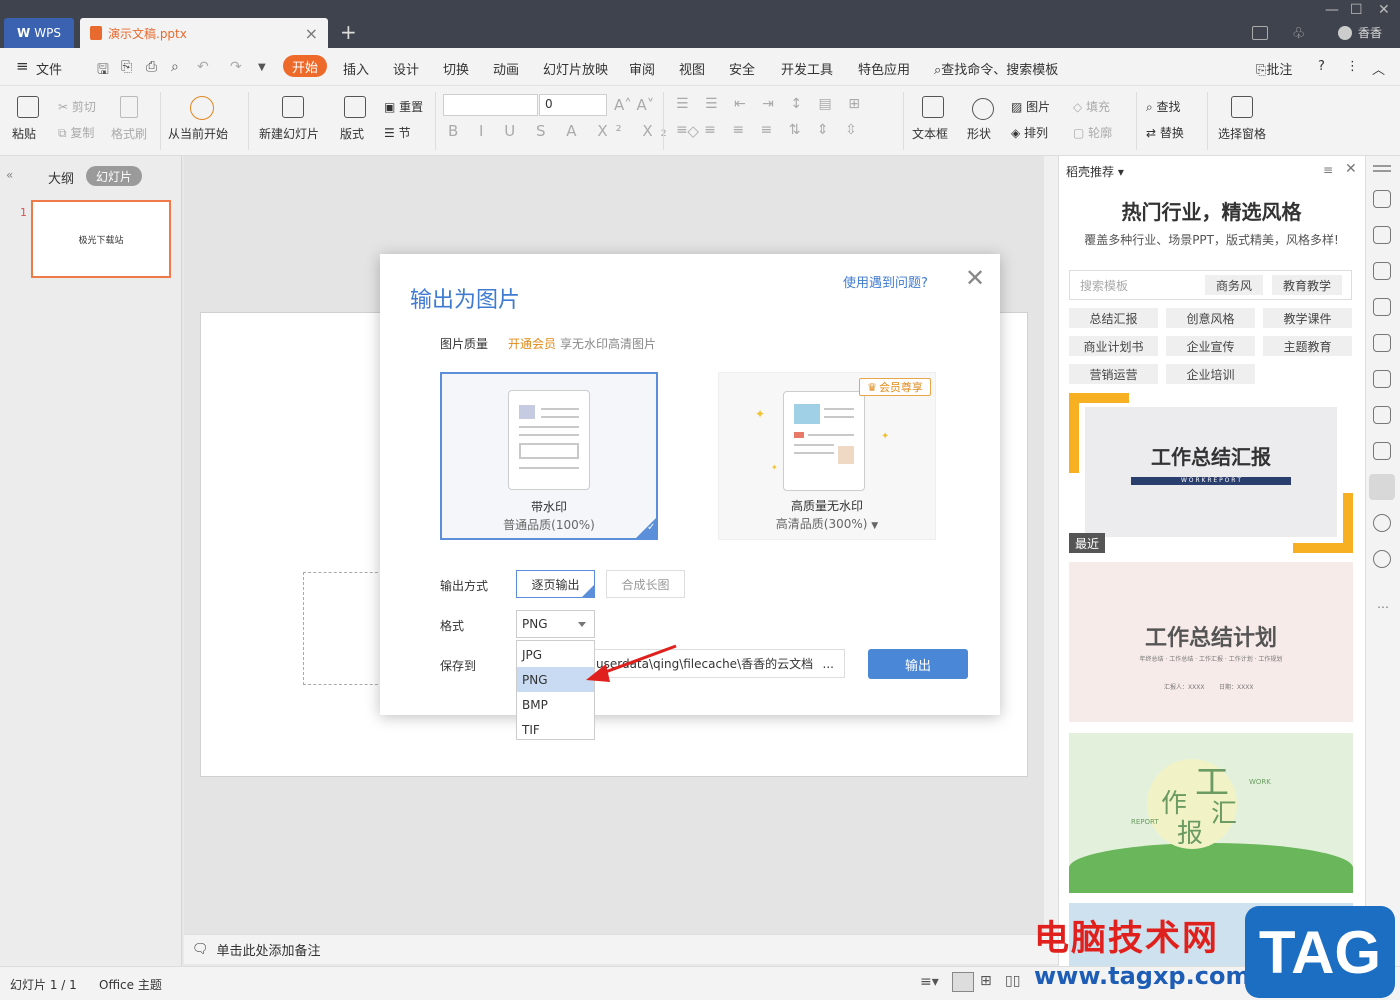 This screenshot has width=1400, height=1000. I want to click on text-placeholder, so click(343, 628).